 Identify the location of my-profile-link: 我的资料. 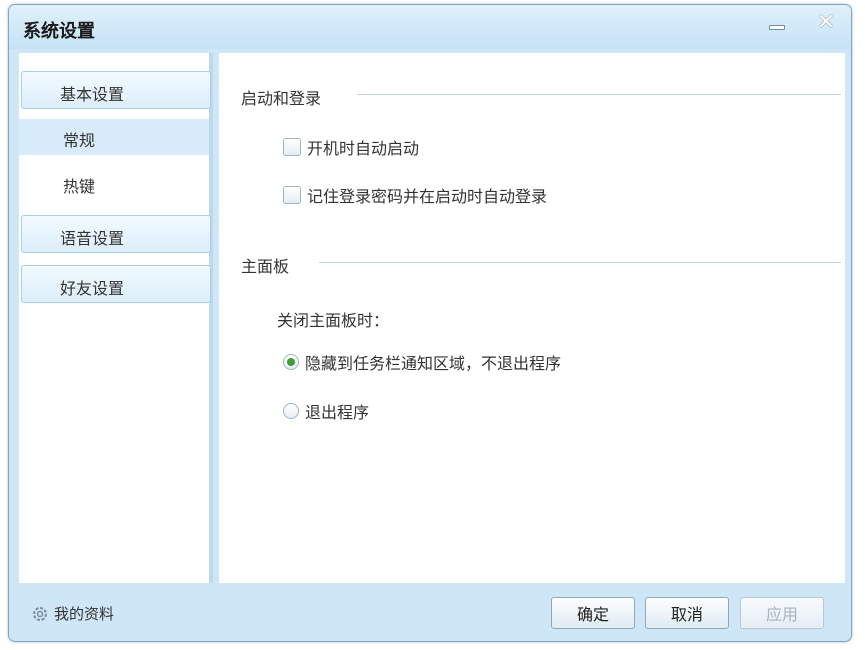
(72, 613).